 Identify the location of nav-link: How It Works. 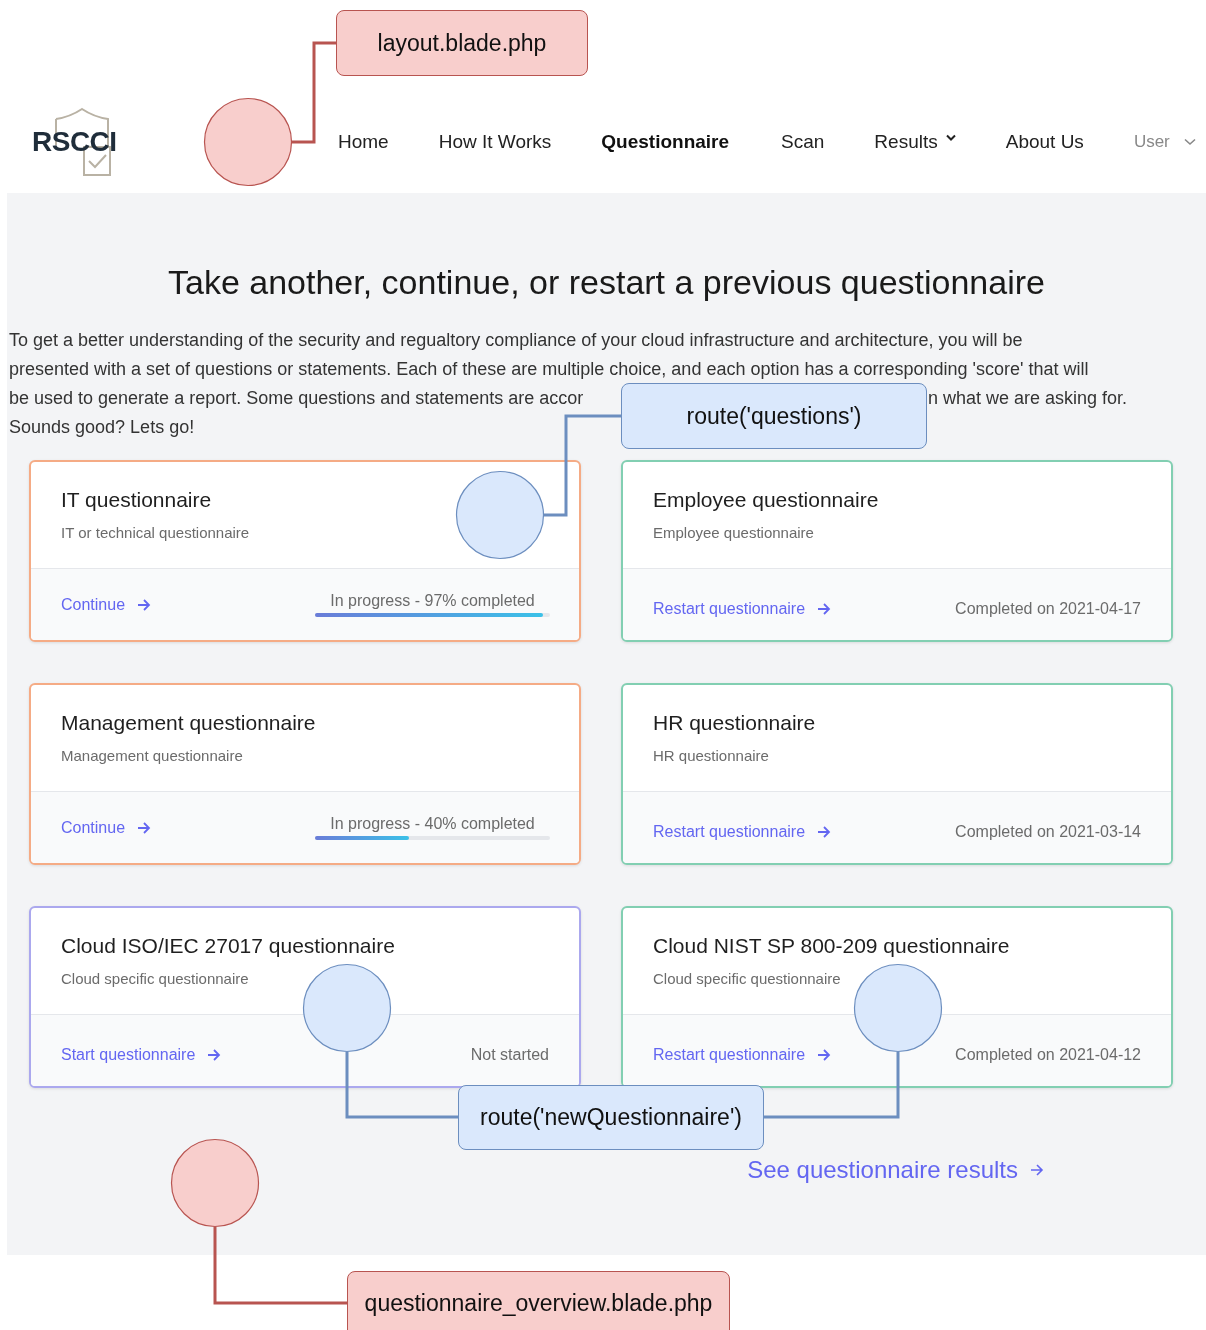
(495, 141).